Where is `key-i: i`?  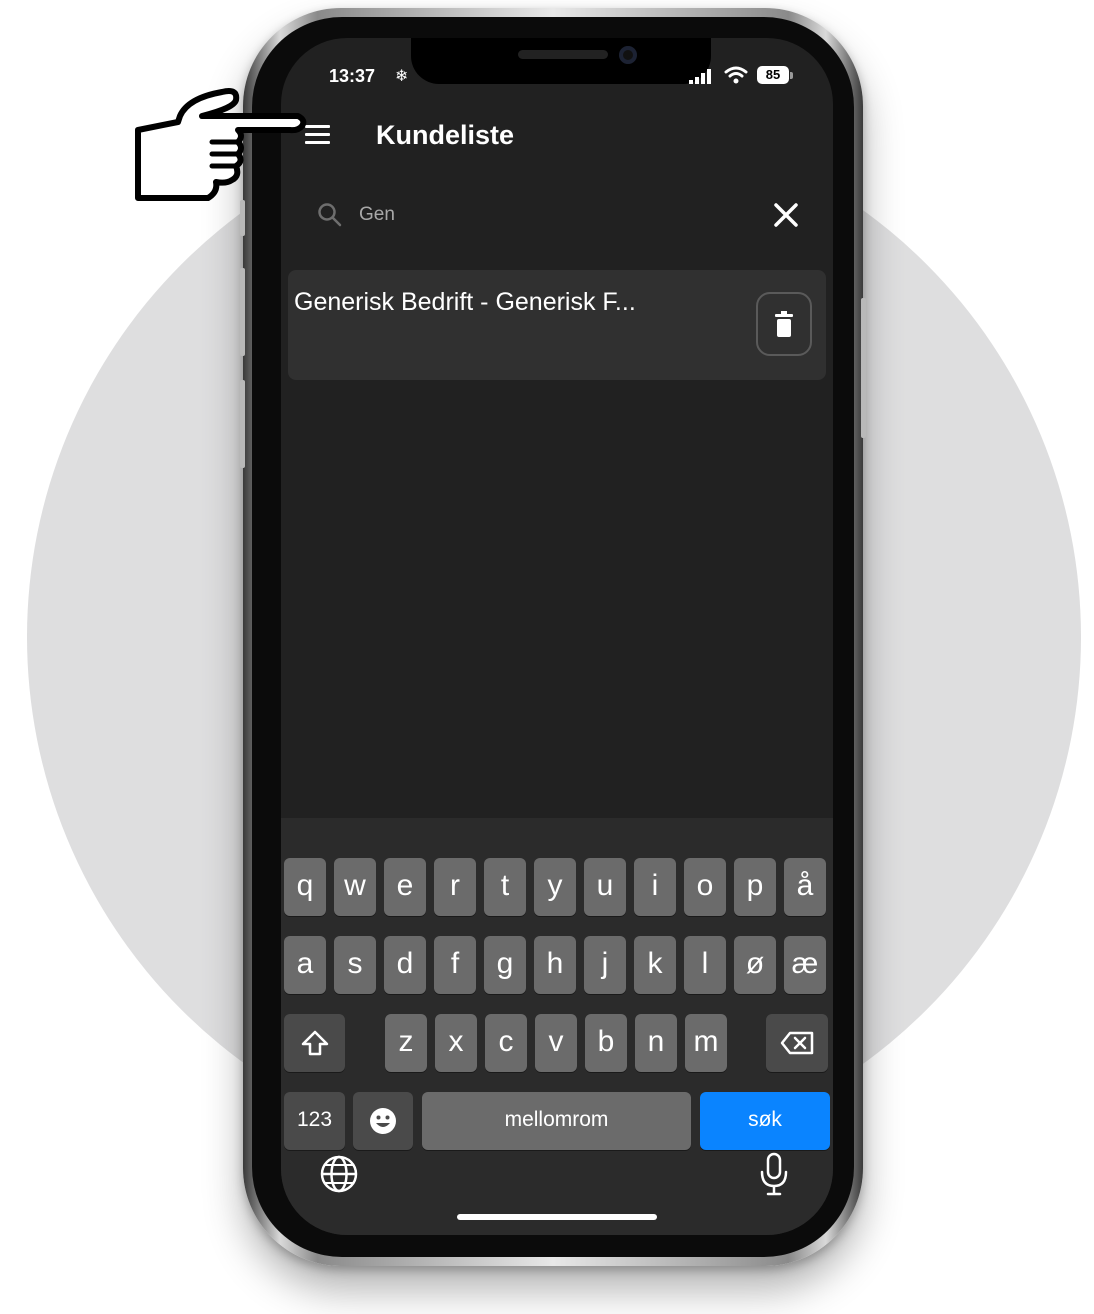
key-i: i is located at coordinates (655, 887).